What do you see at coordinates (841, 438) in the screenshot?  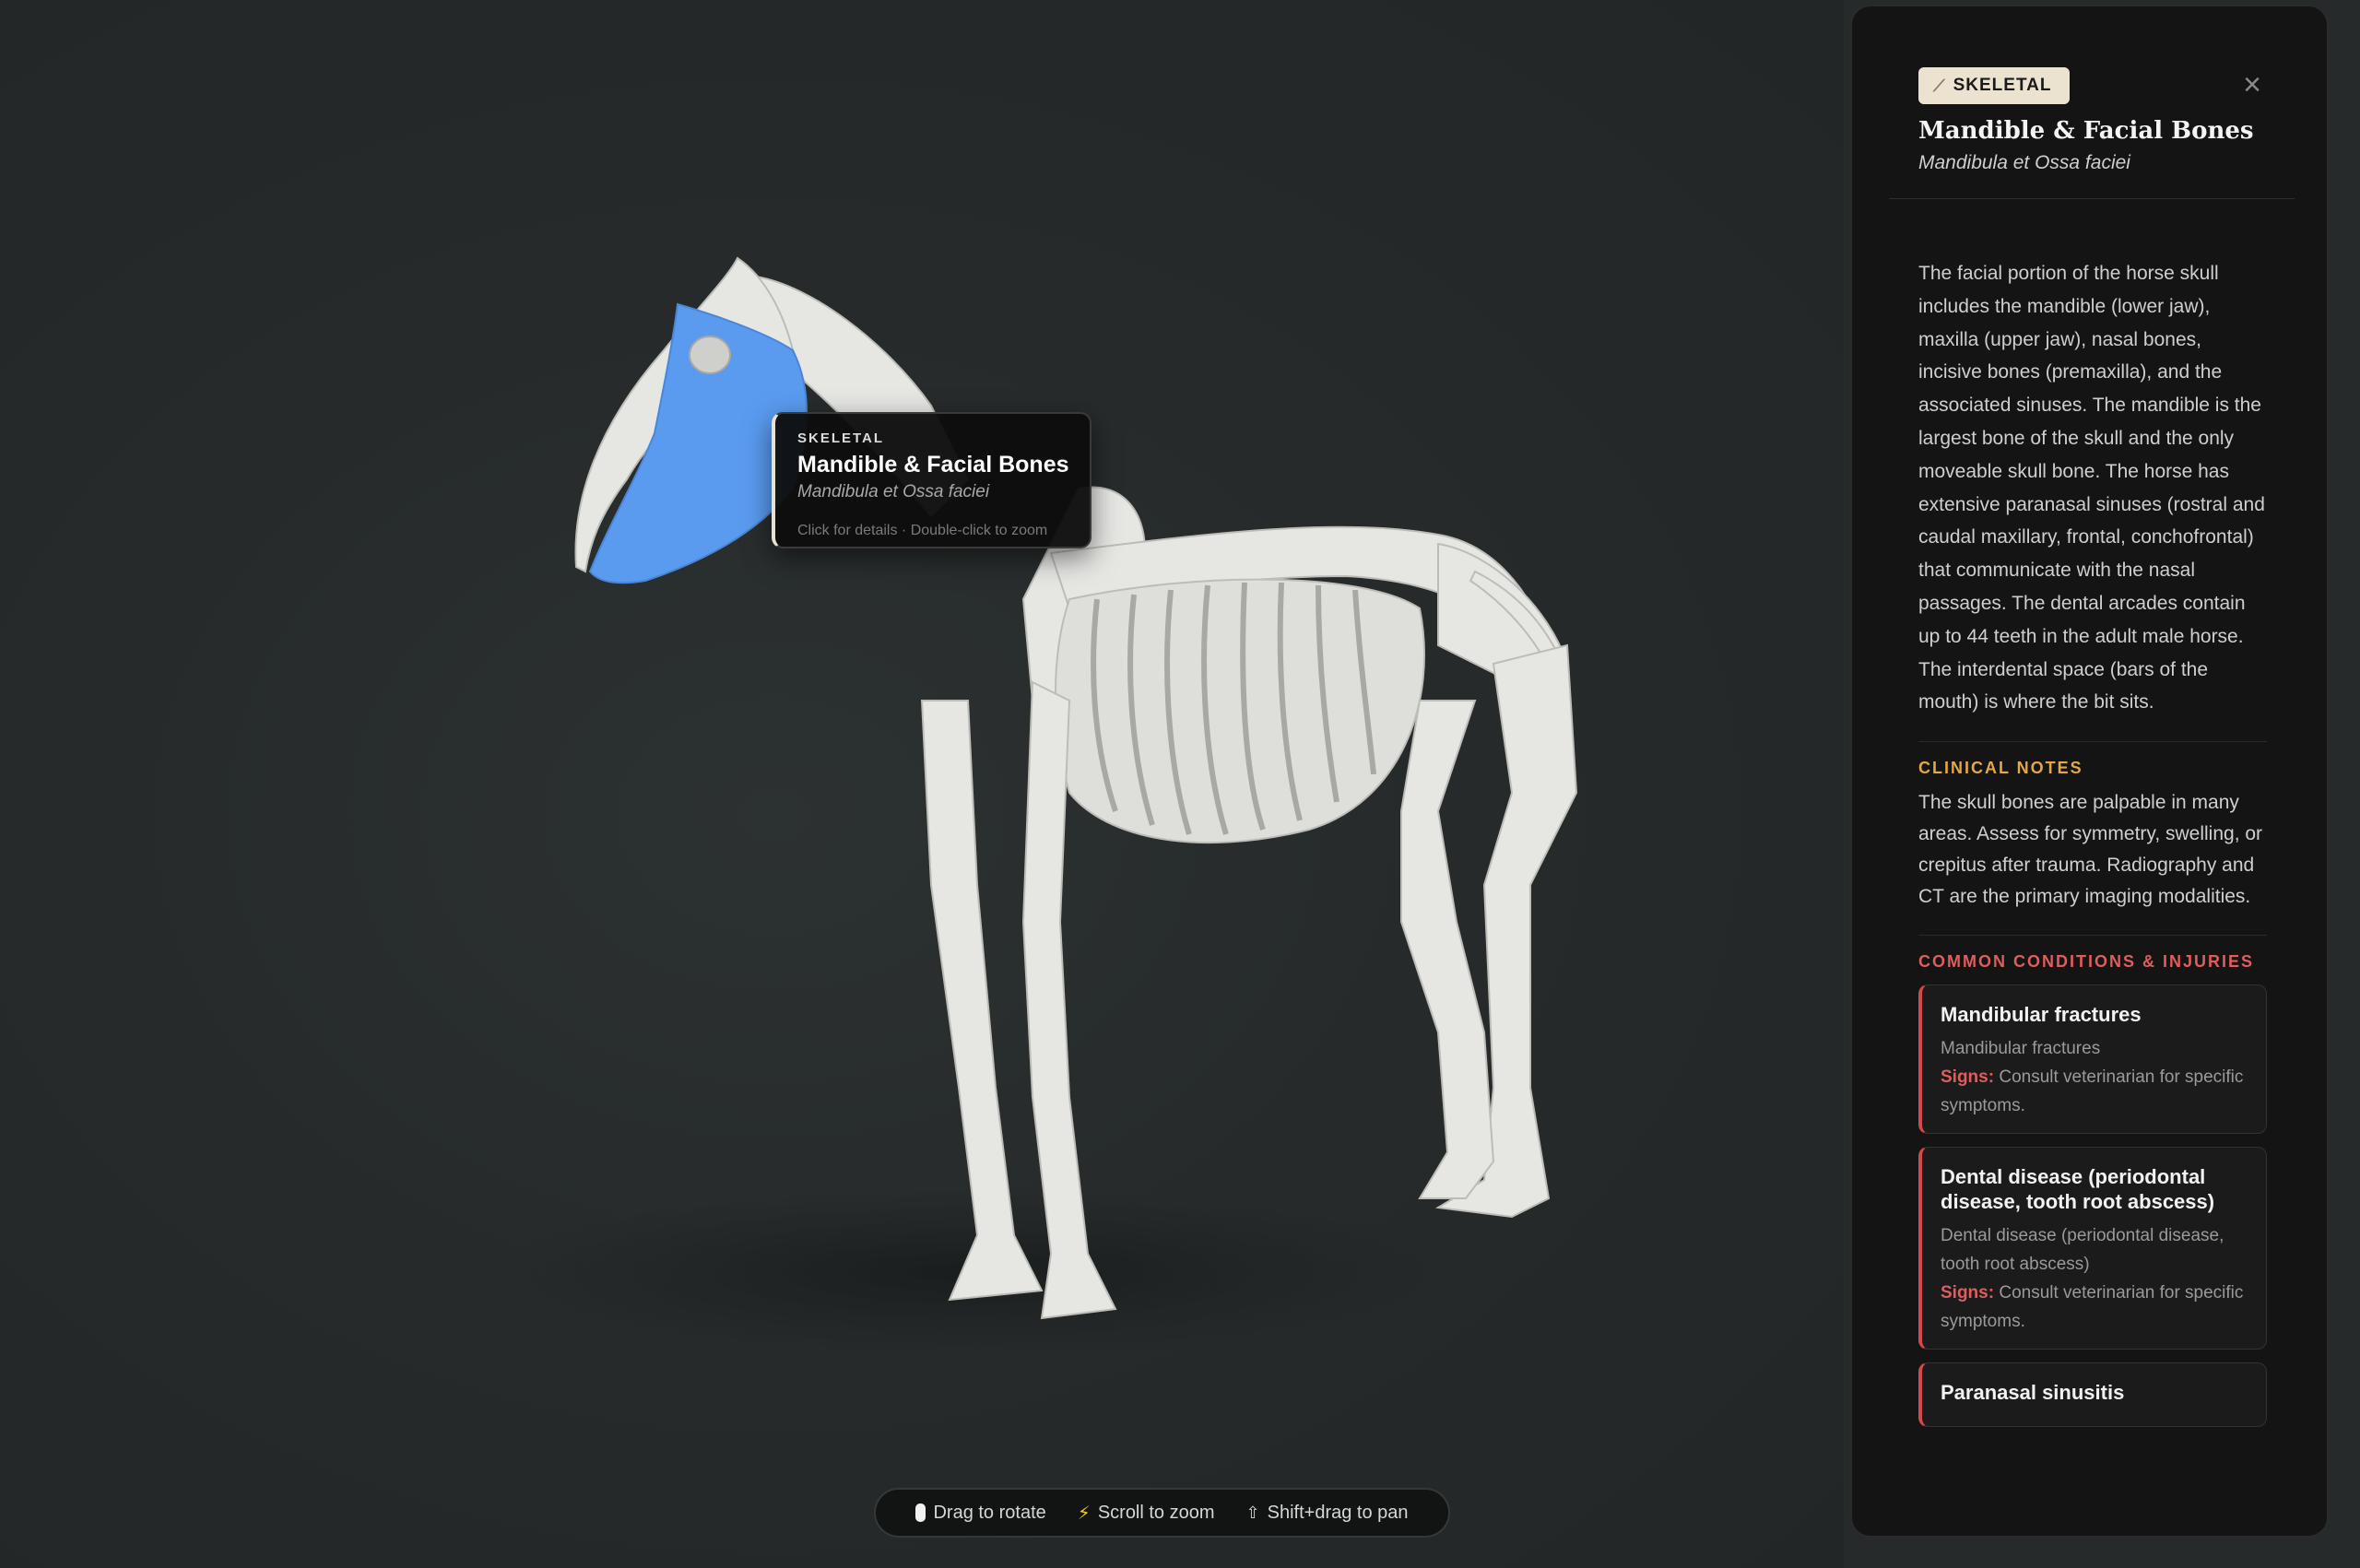 I see `tooltip-category: SKELETAL` at bounding box center [841, 438].